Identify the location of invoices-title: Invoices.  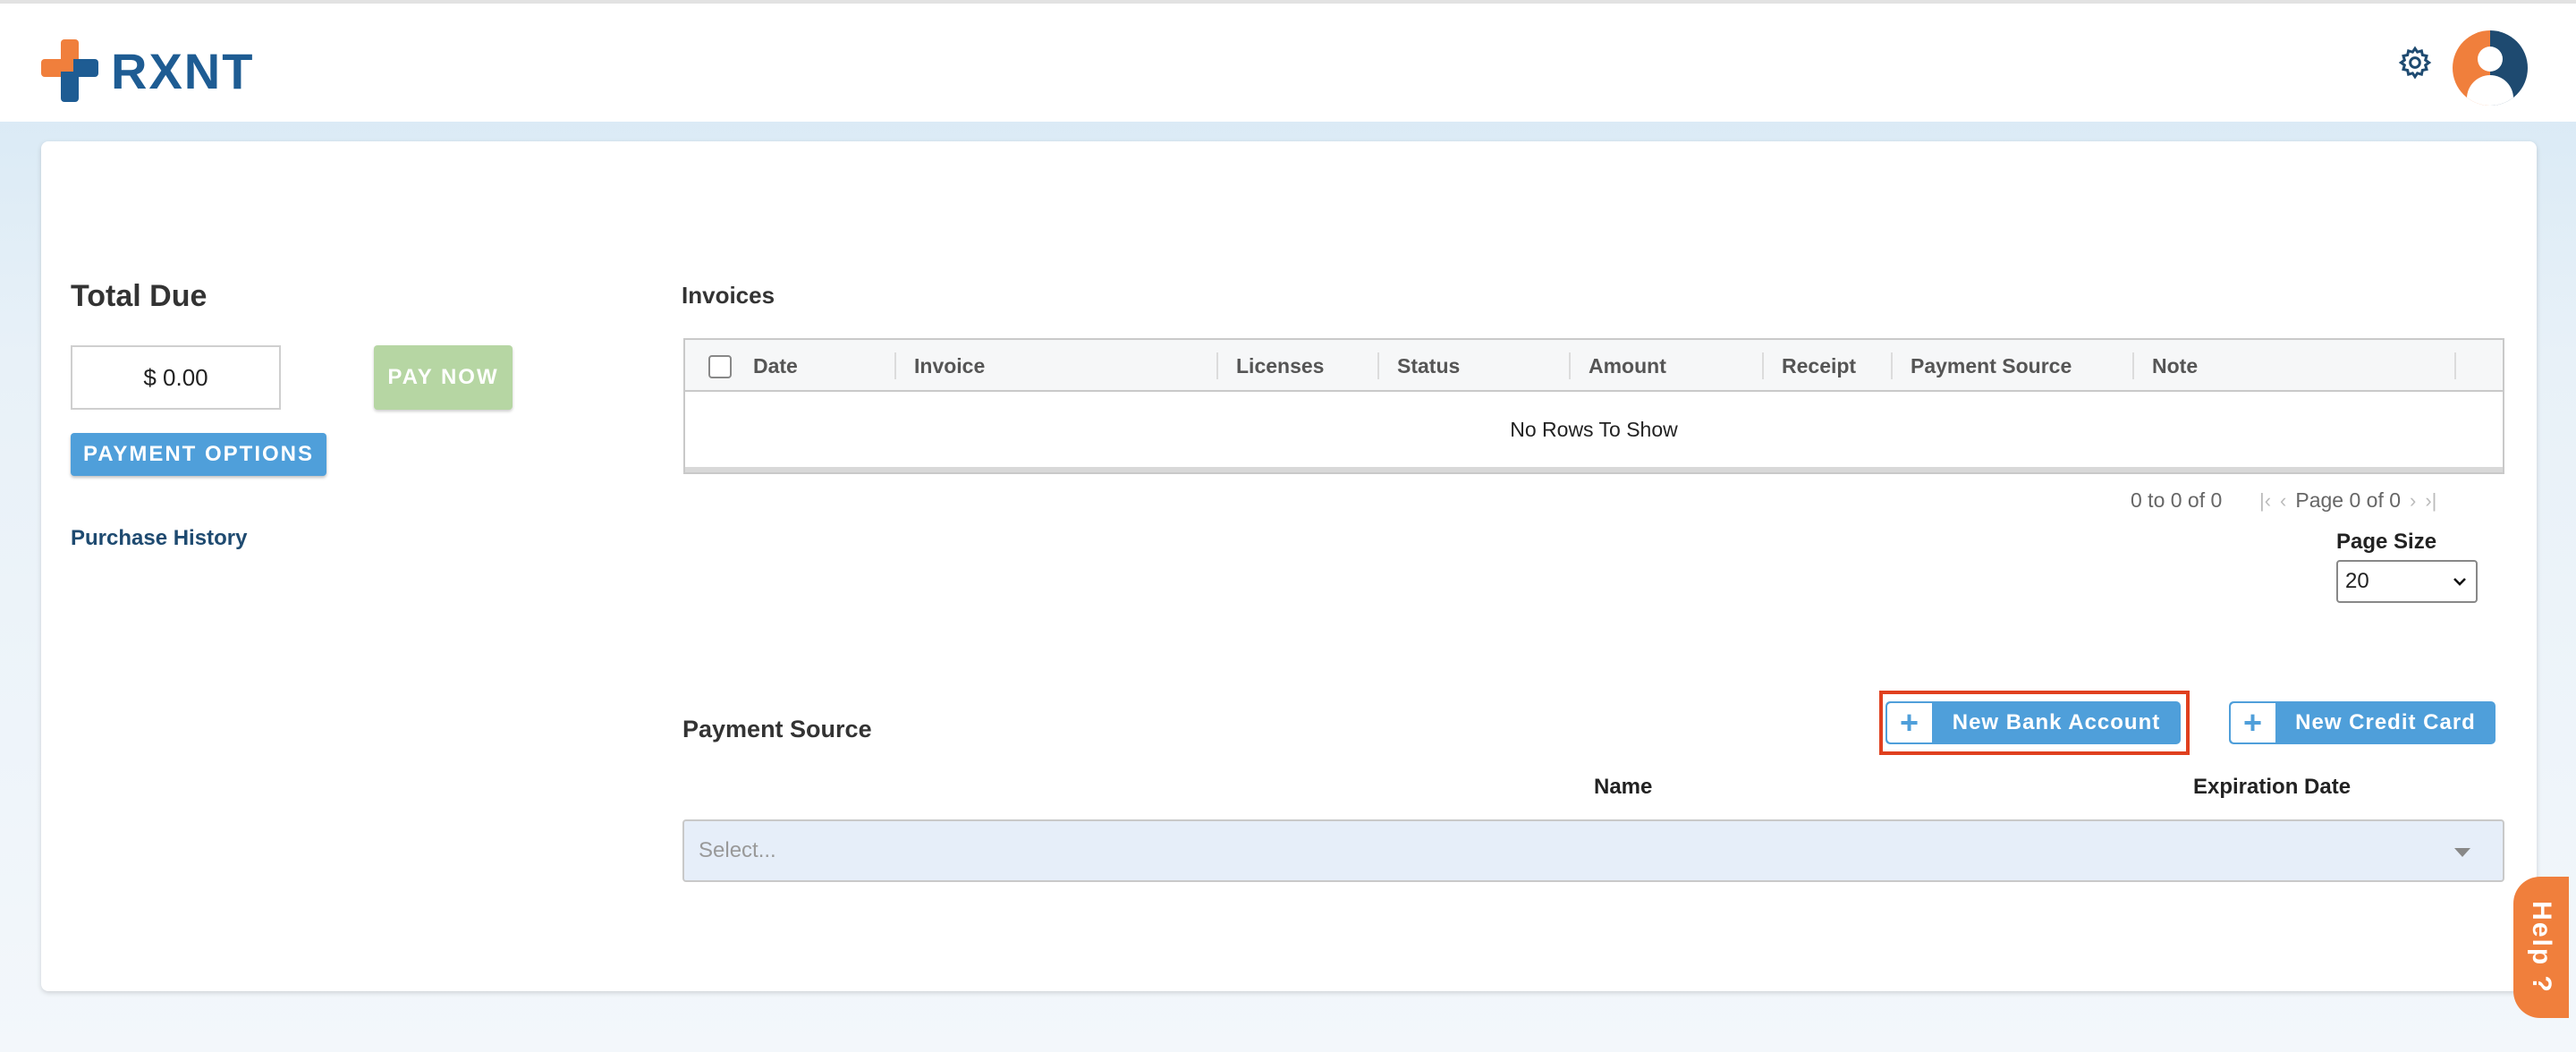
(728, 295).